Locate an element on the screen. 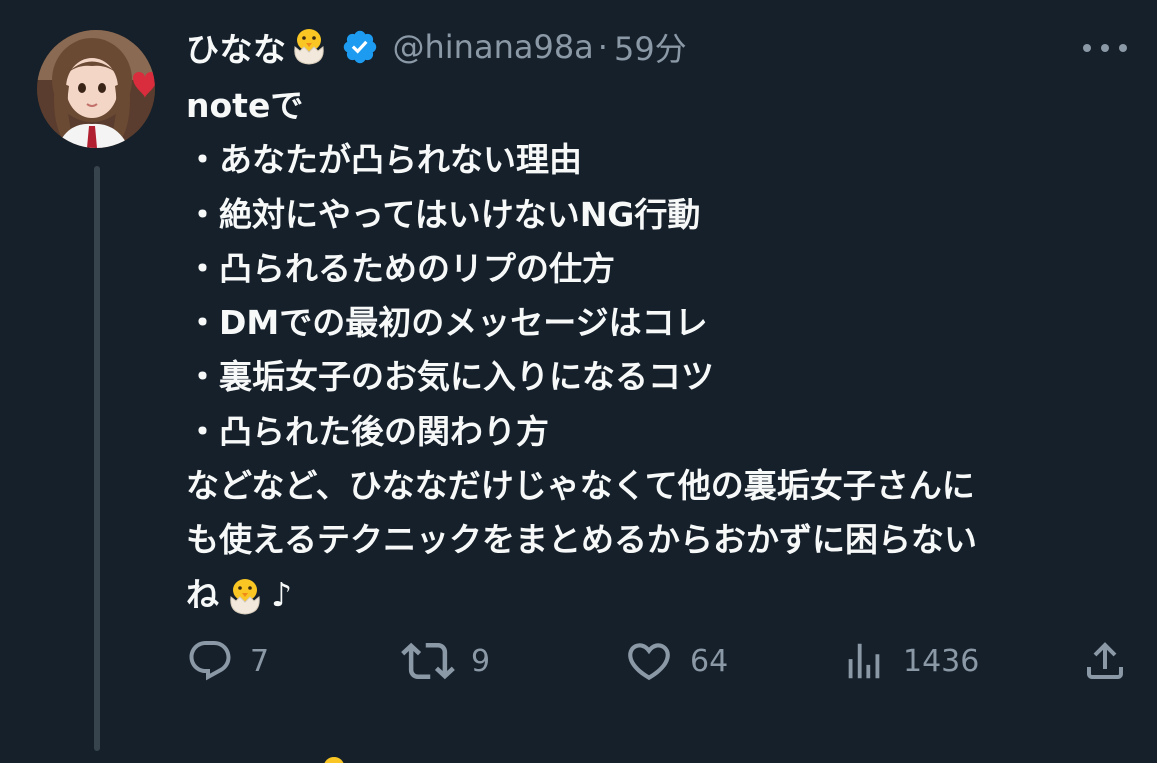  tweet-line: ・DMでの最初のメッセージはコレ is located at coordinates (447, 323).